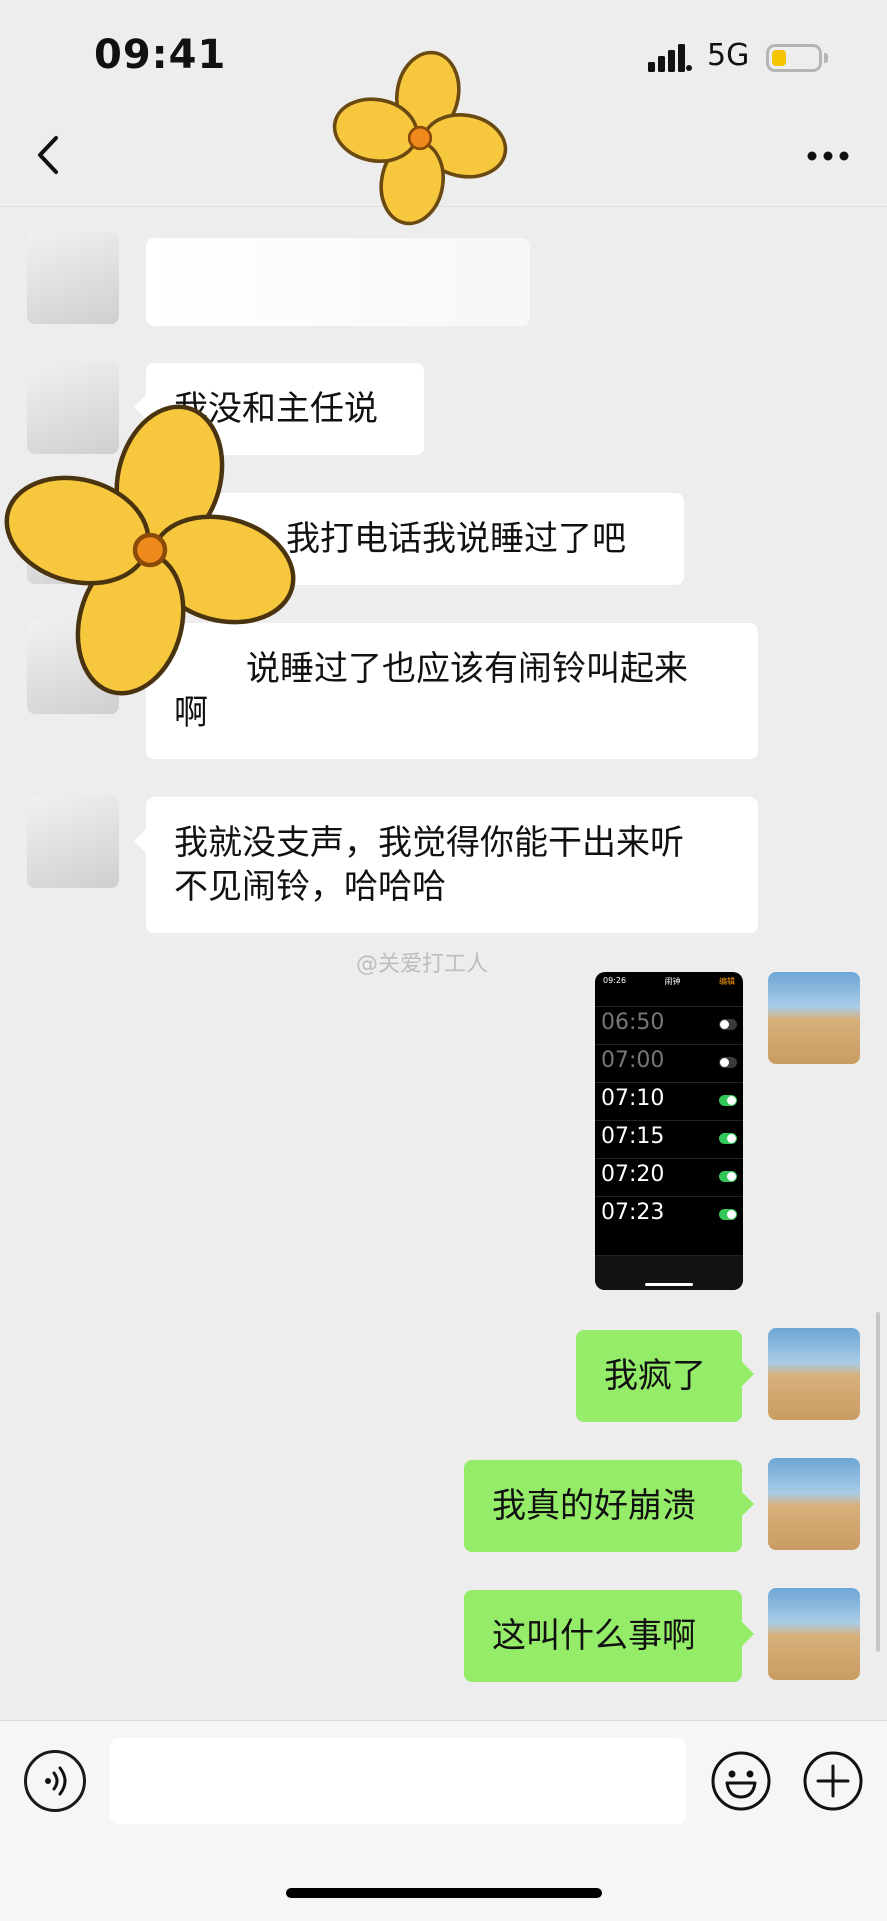  Describe the element at coordinates (670, 58) in the screenshot. I see `signal-icon` at that location.